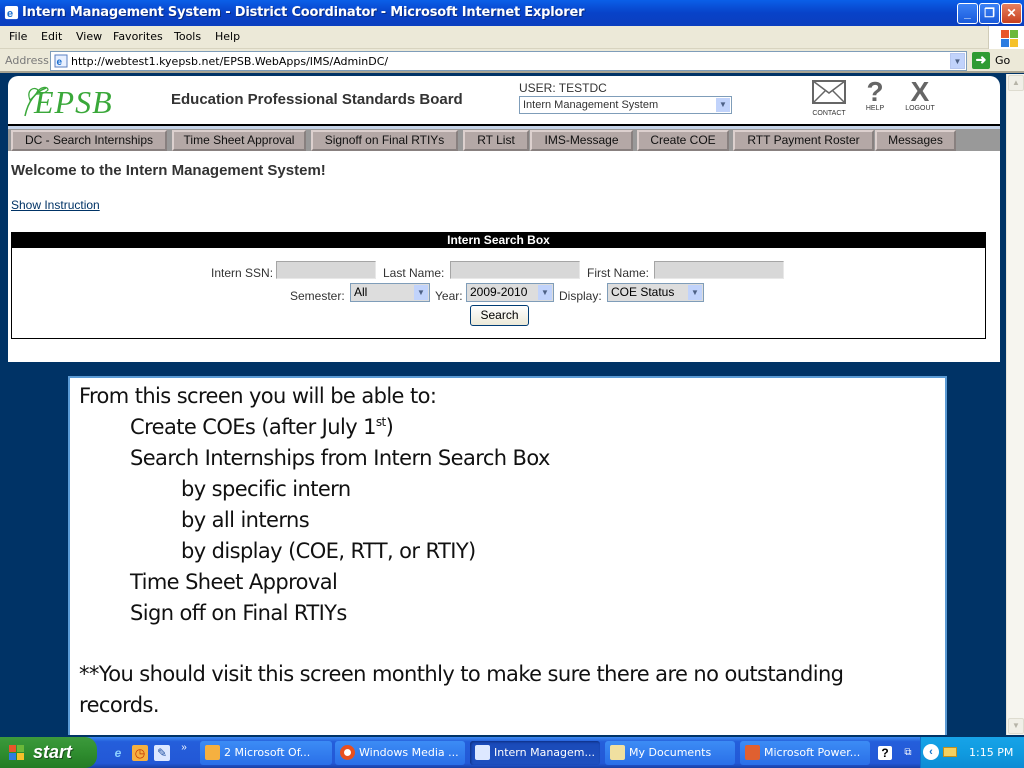  I want to click on overlay-superscript: st, so click(380, 422).